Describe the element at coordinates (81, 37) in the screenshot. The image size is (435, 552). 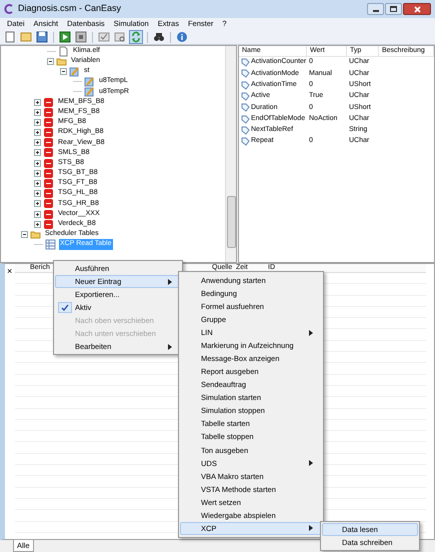
I see `stop-button` at that location.